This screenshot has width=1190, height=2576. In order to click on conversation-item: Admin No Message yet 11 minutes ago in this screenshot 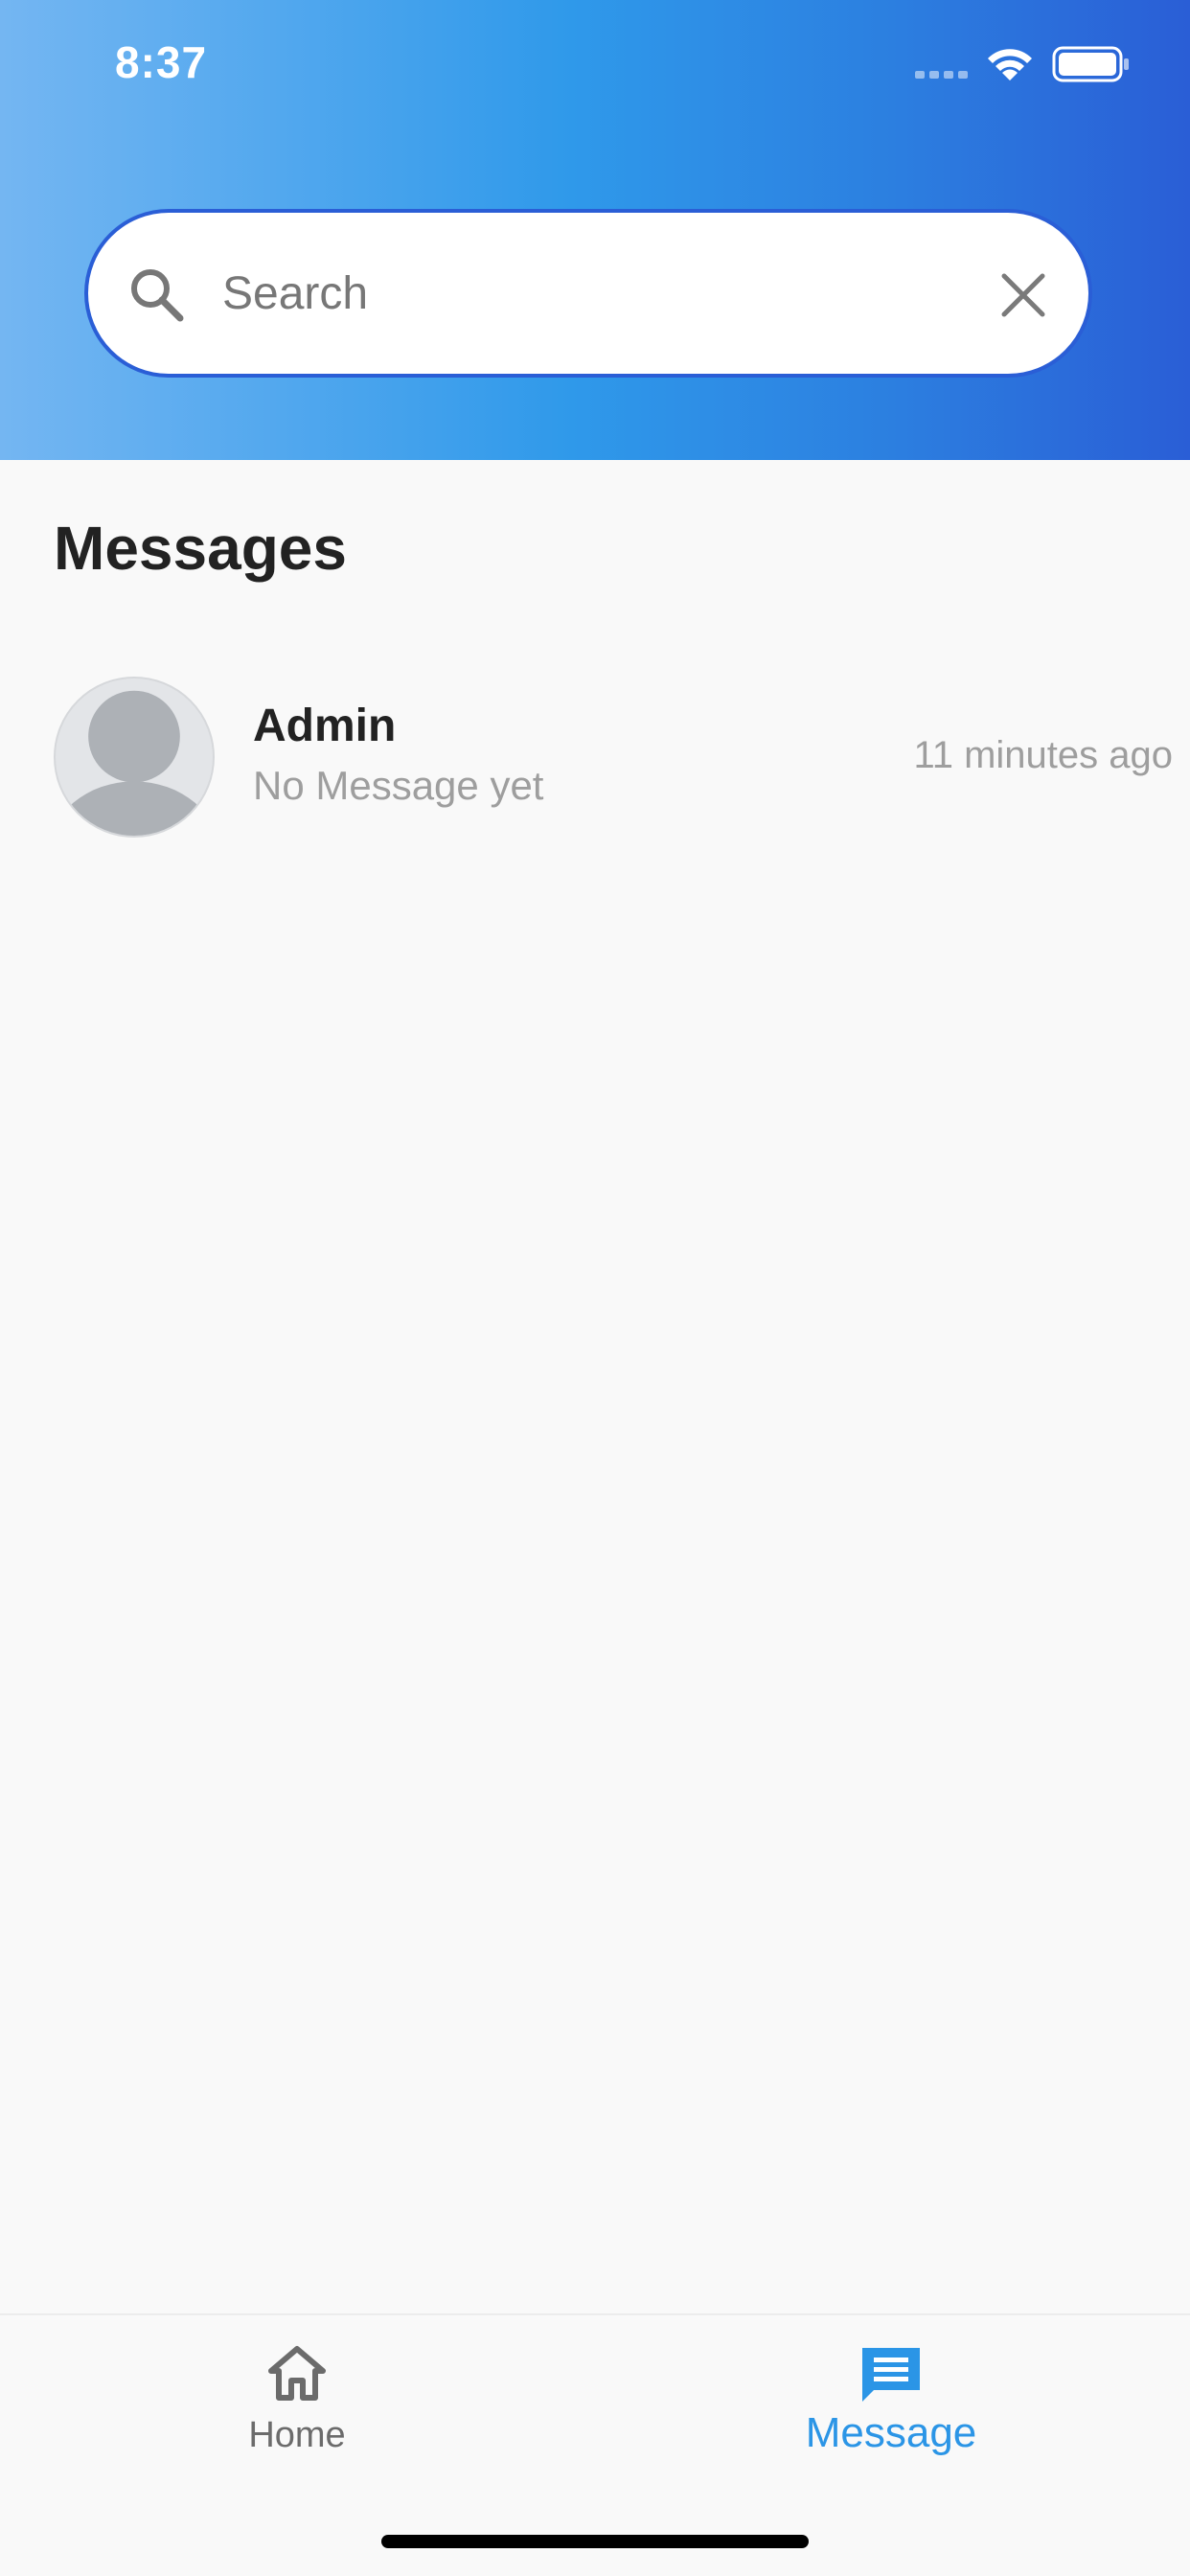, I will do `click(595, 757)`.